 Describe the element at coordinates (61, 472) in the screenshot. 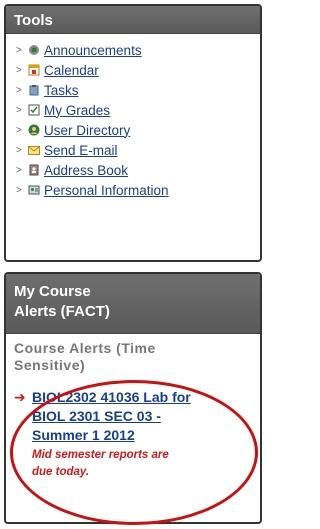

I see `alert-note-line2: due today.` at that location.